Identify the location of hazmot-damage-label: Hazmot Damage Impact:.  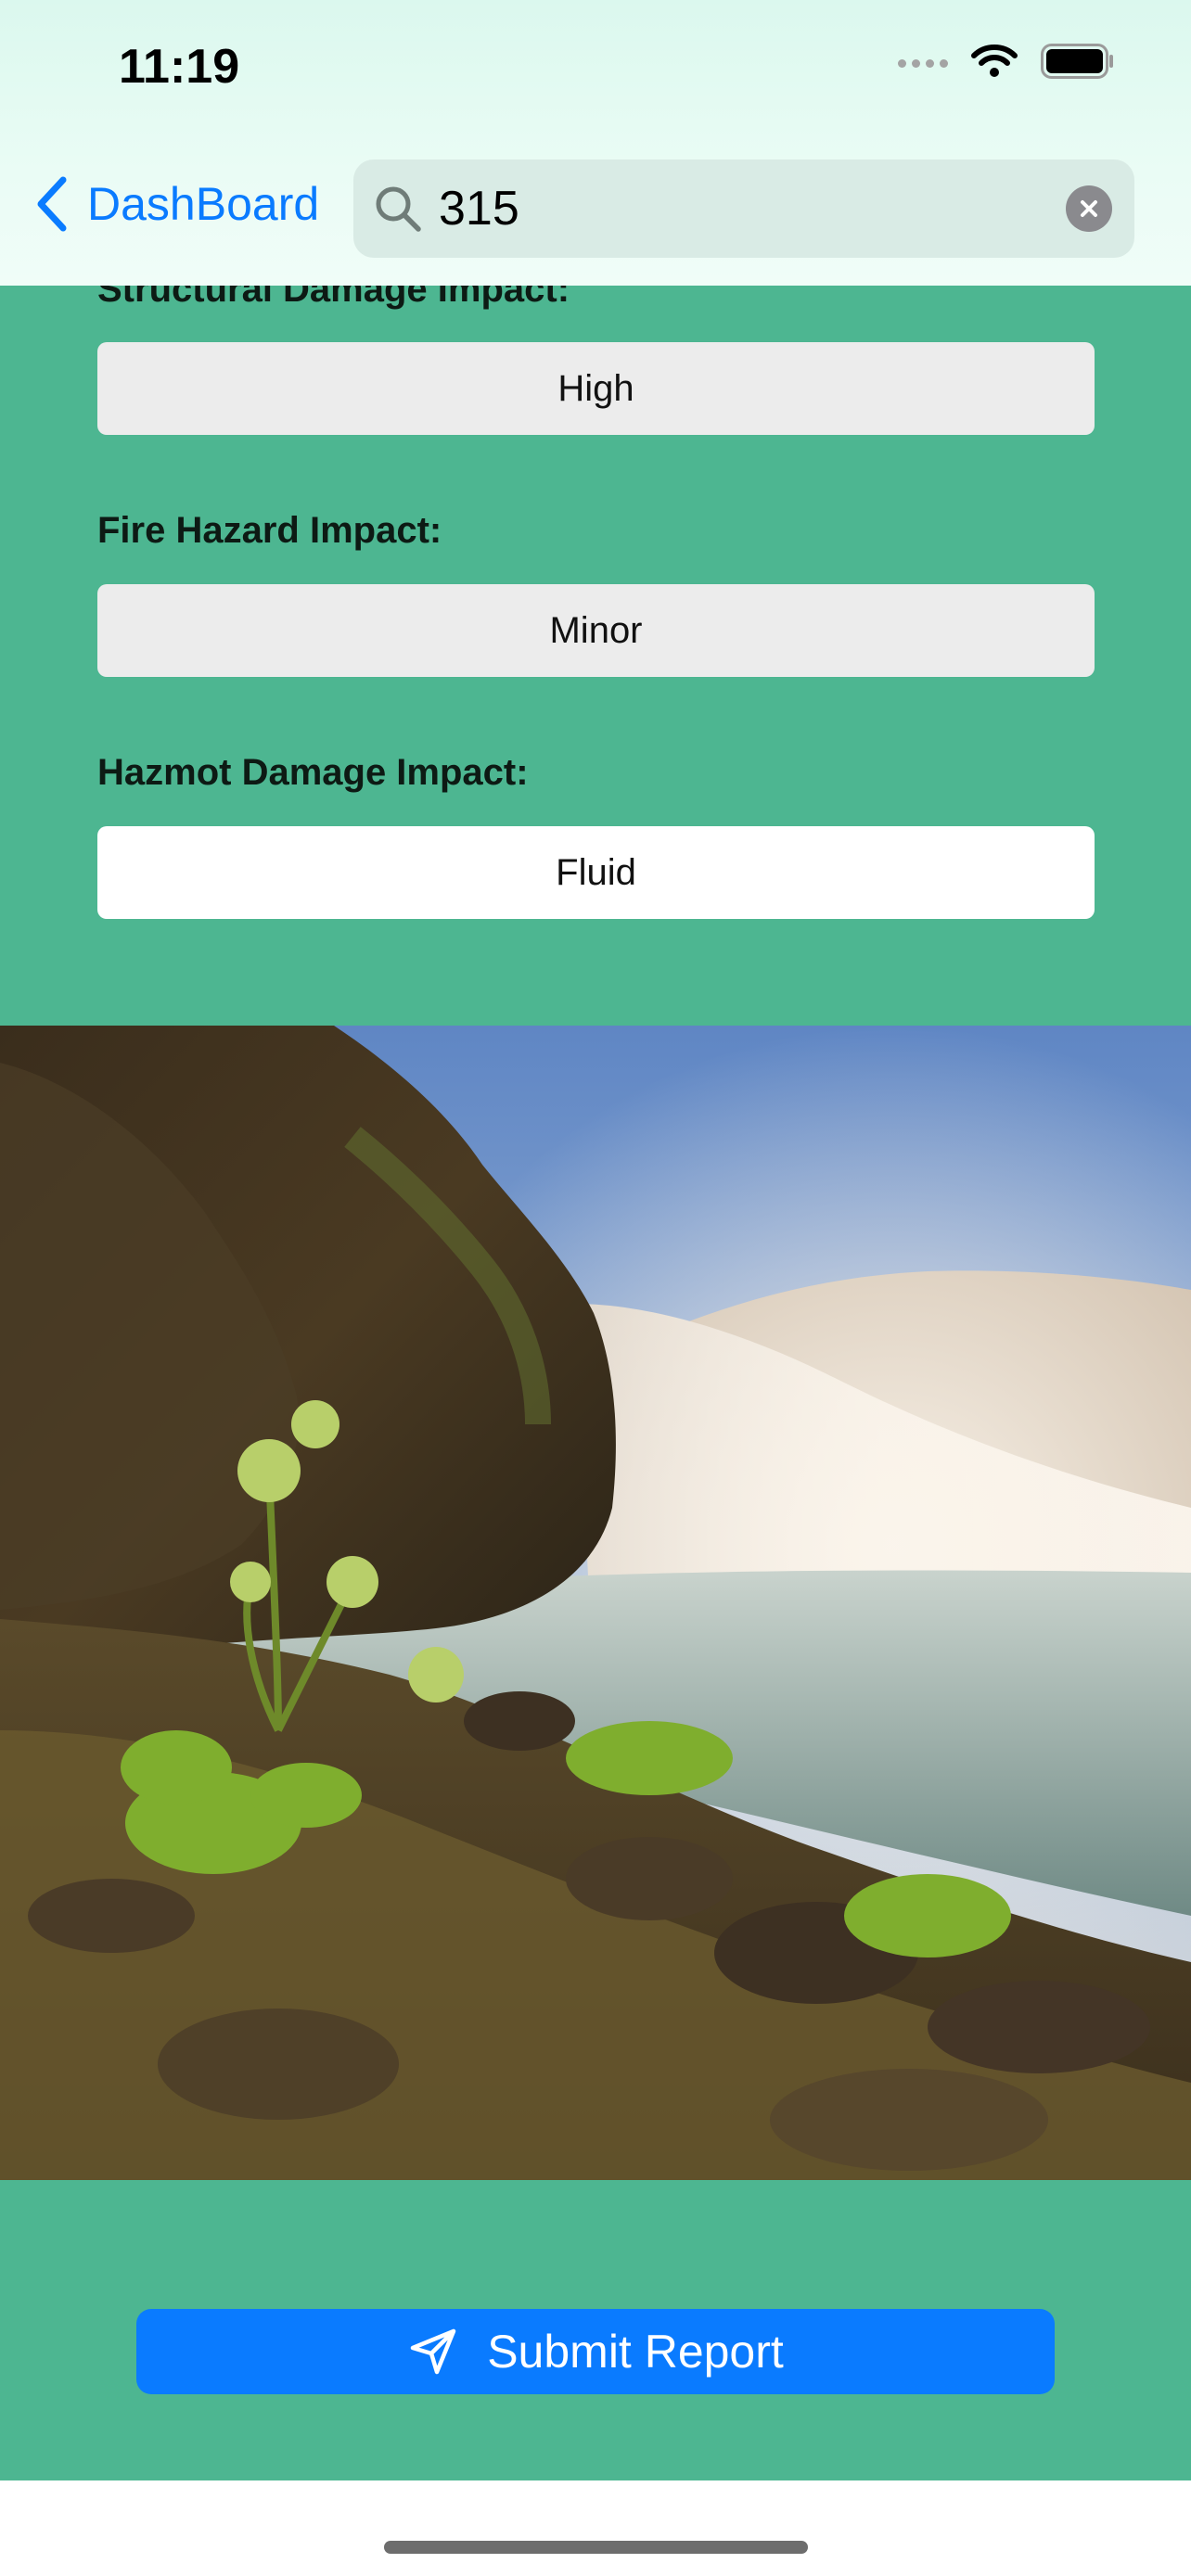
(313, 772).